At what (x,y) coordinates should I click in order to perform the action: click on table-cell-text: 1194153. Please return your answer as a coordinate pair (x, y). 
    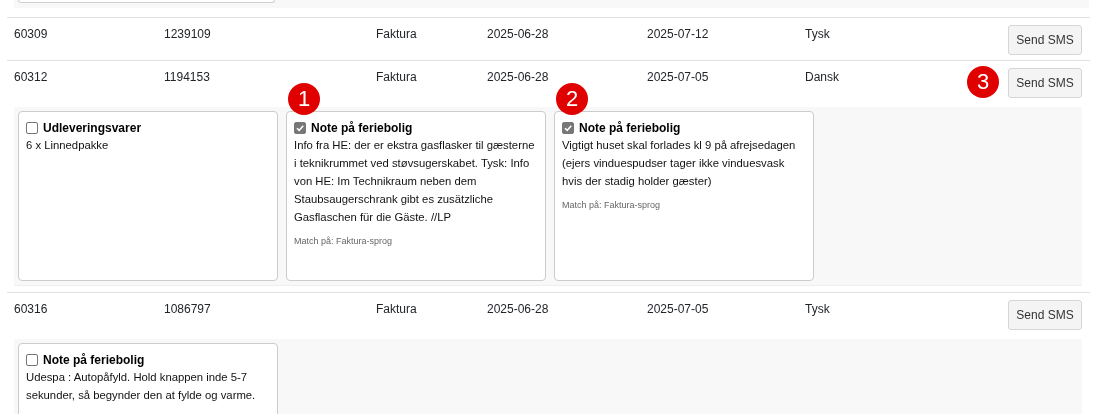
    Looking at the image, I should click on (187, 76).